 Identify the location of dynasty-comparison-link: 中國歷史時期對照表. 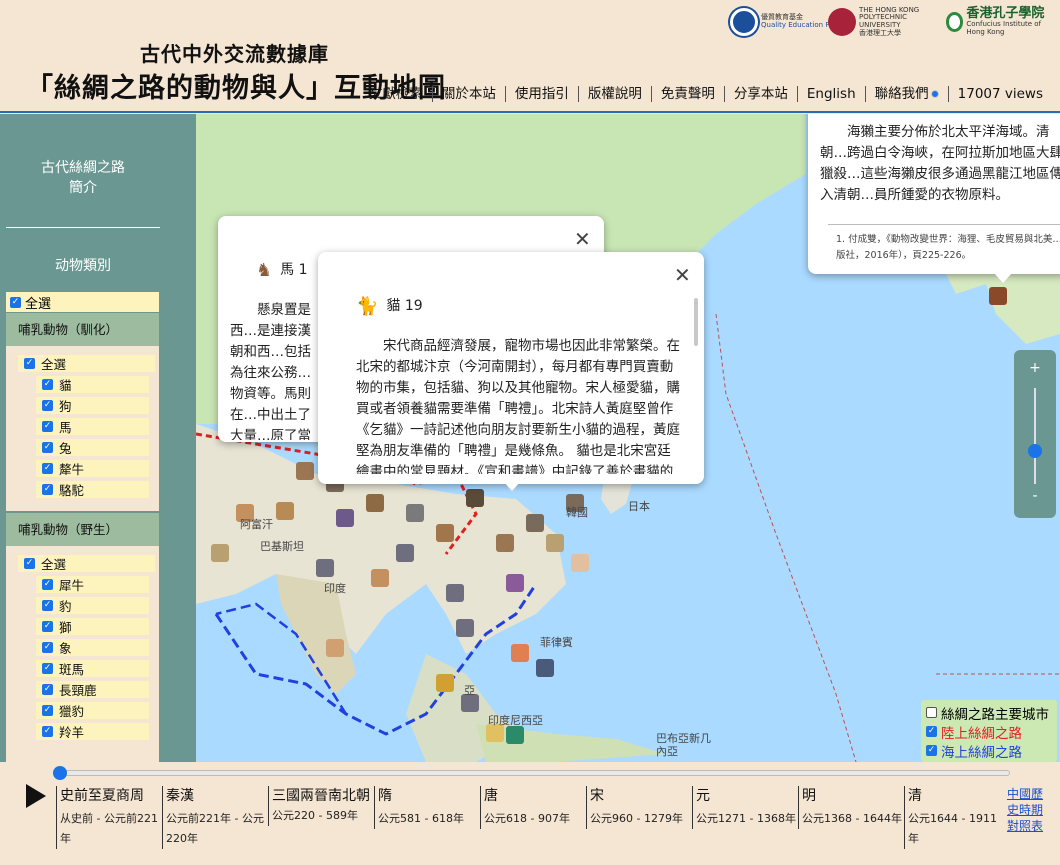
(1027, 810).